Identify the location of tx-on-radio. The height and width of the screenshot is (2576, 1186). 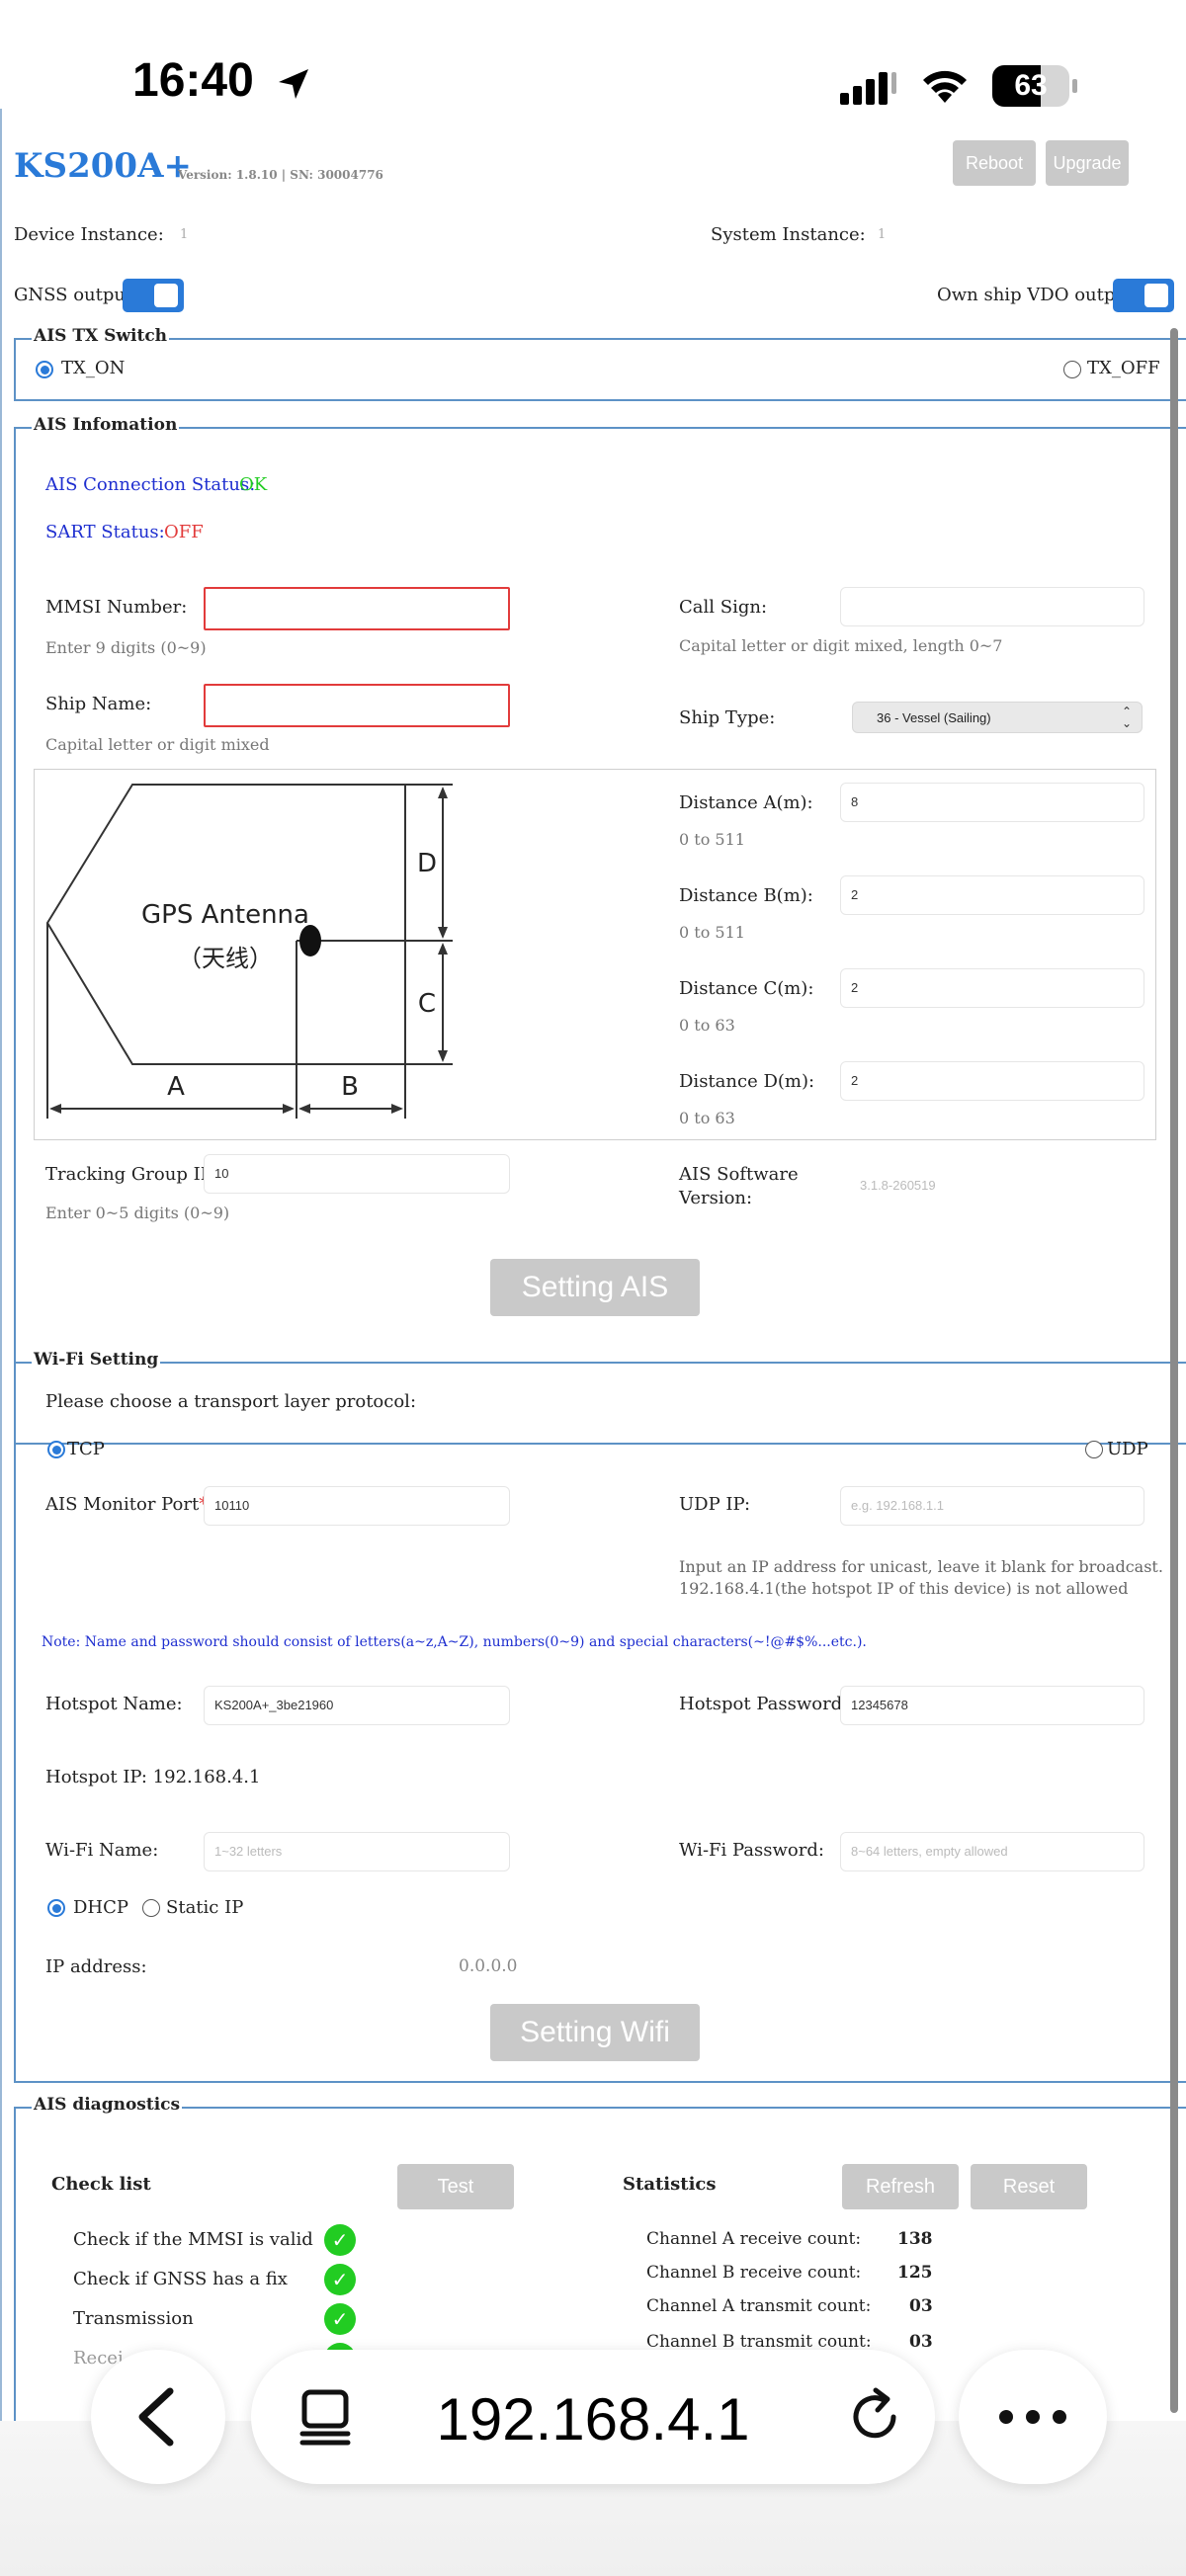
(44, 369).